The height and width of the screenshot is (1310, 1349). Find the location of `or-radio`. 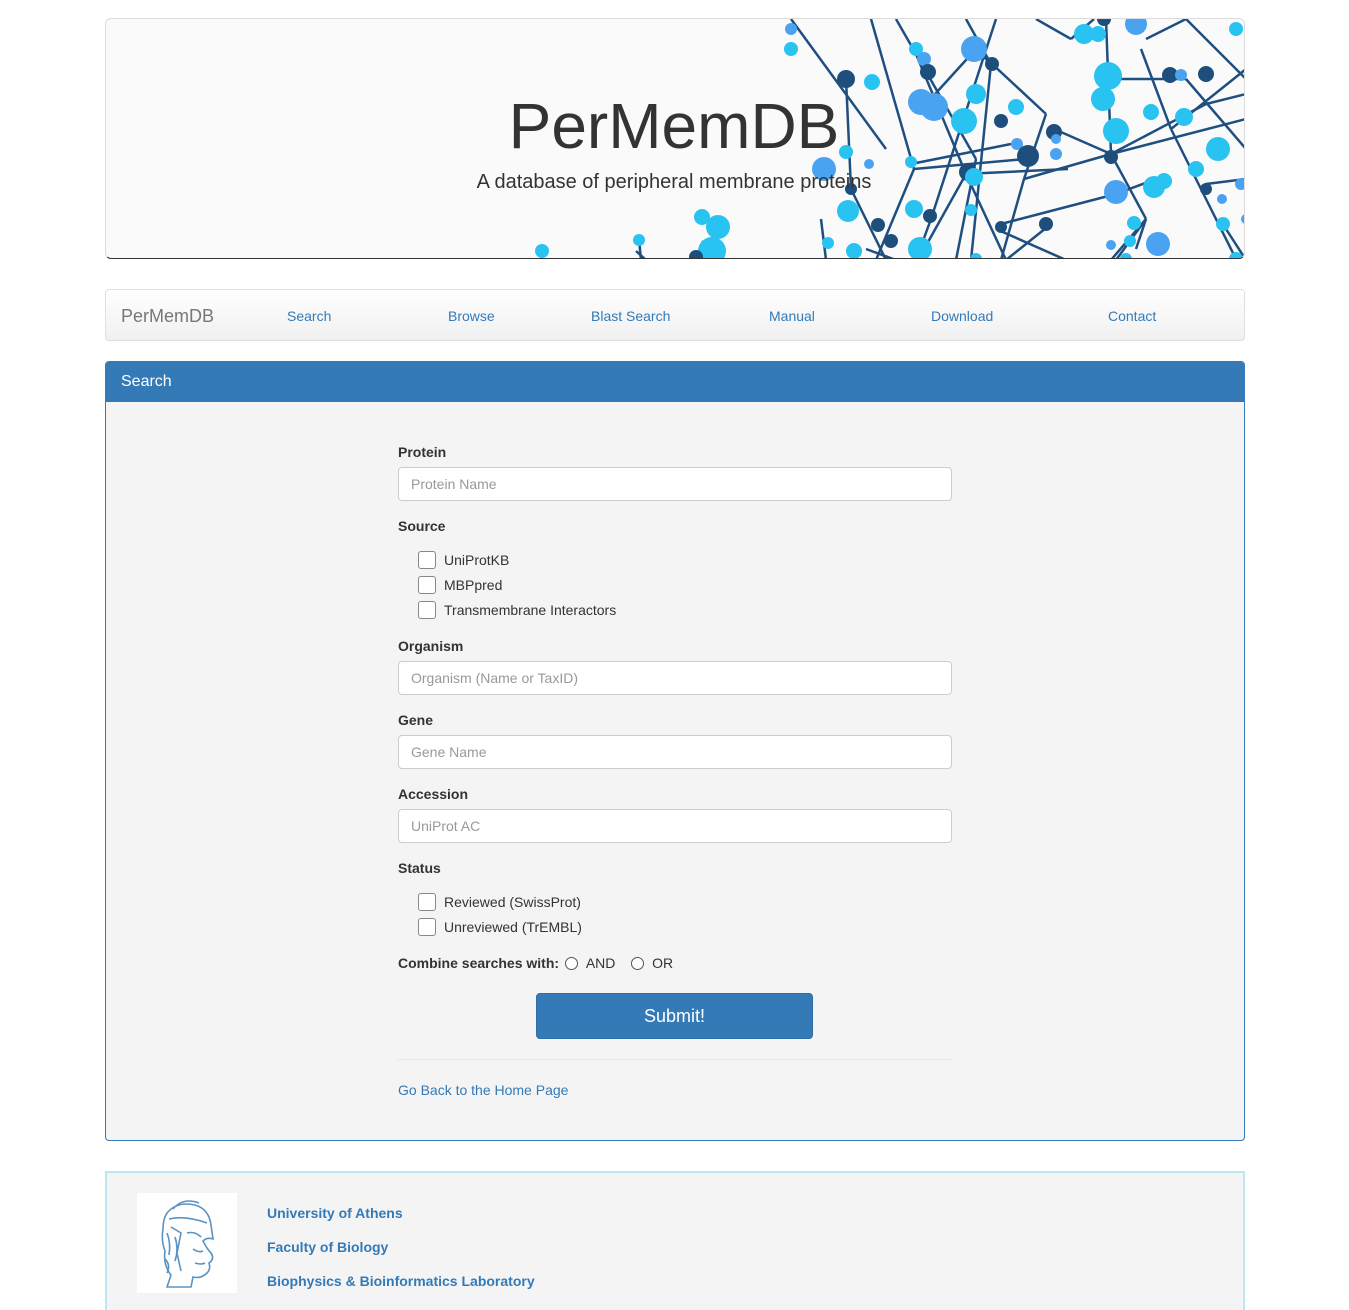

or-radio is located at coordinates (638, 963).